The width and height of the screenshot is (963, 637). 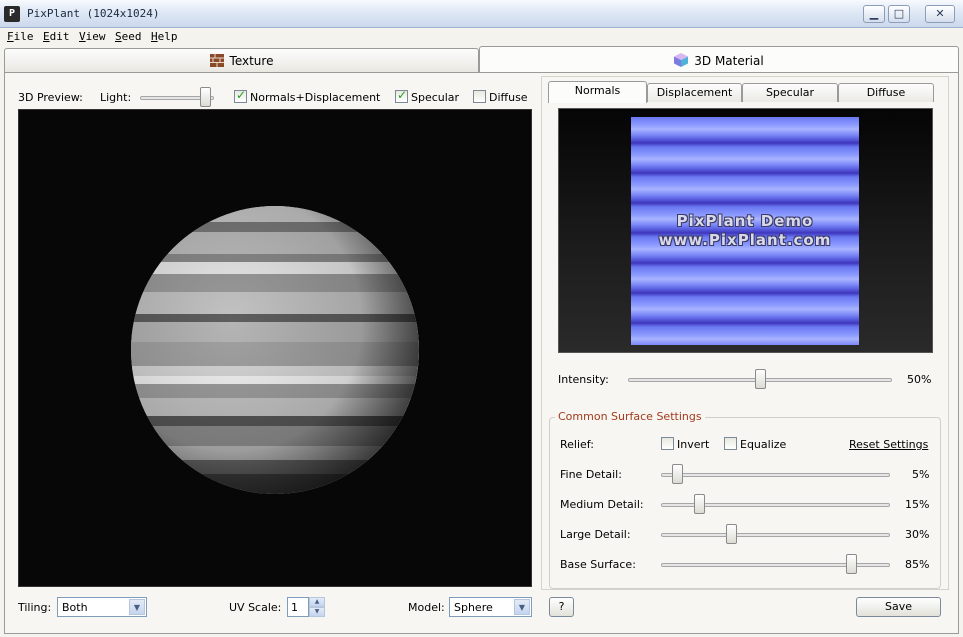 I want to click on large-detail-value: 30%, so click(x=917, y=534).